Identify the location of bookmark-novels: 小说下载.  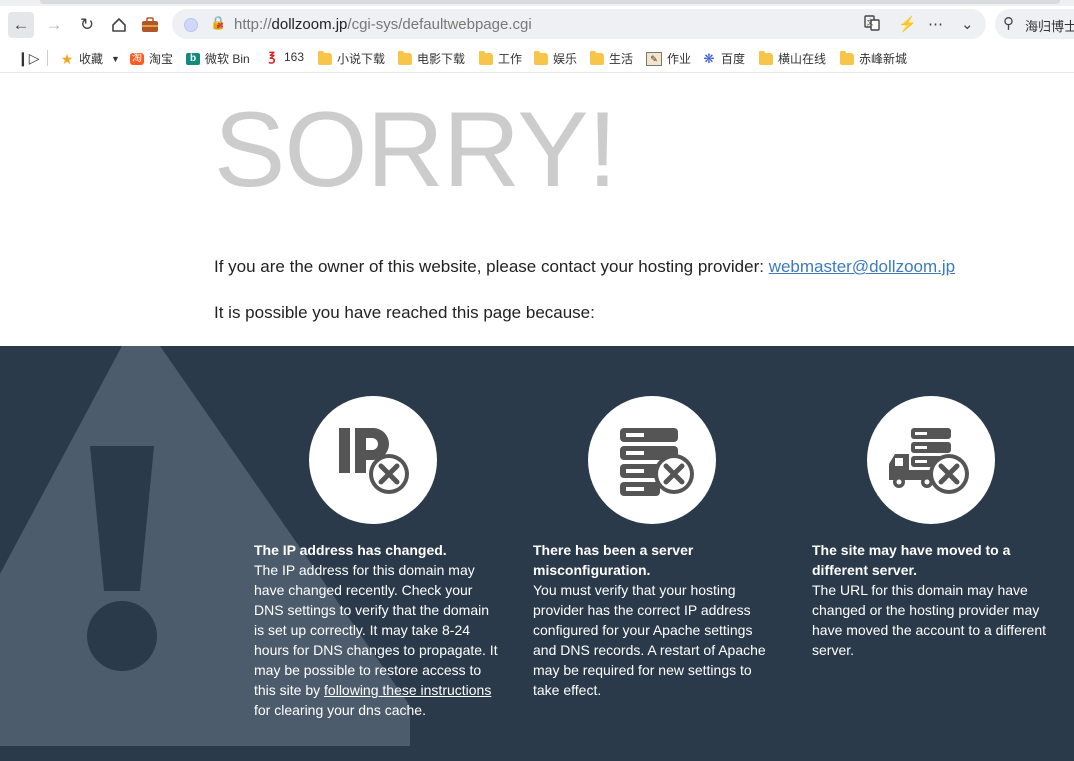
(351, 58).